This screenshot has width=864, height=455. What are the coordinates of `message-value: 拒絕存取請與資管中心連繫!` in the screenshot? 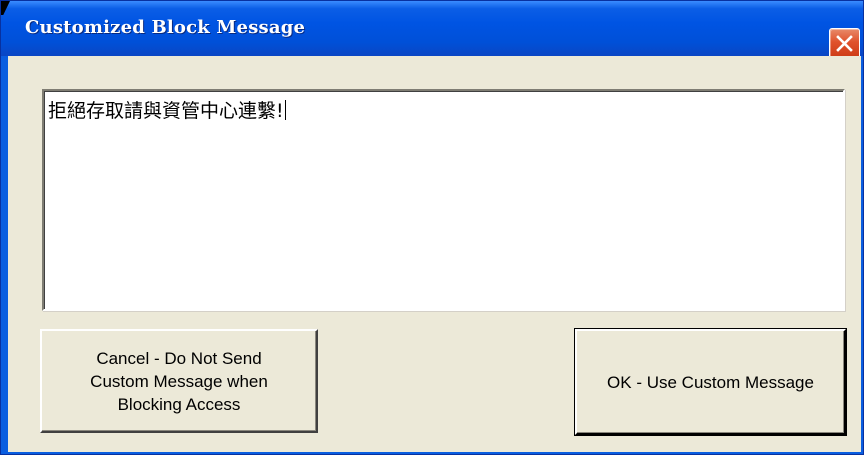 It's located at (166, 111).